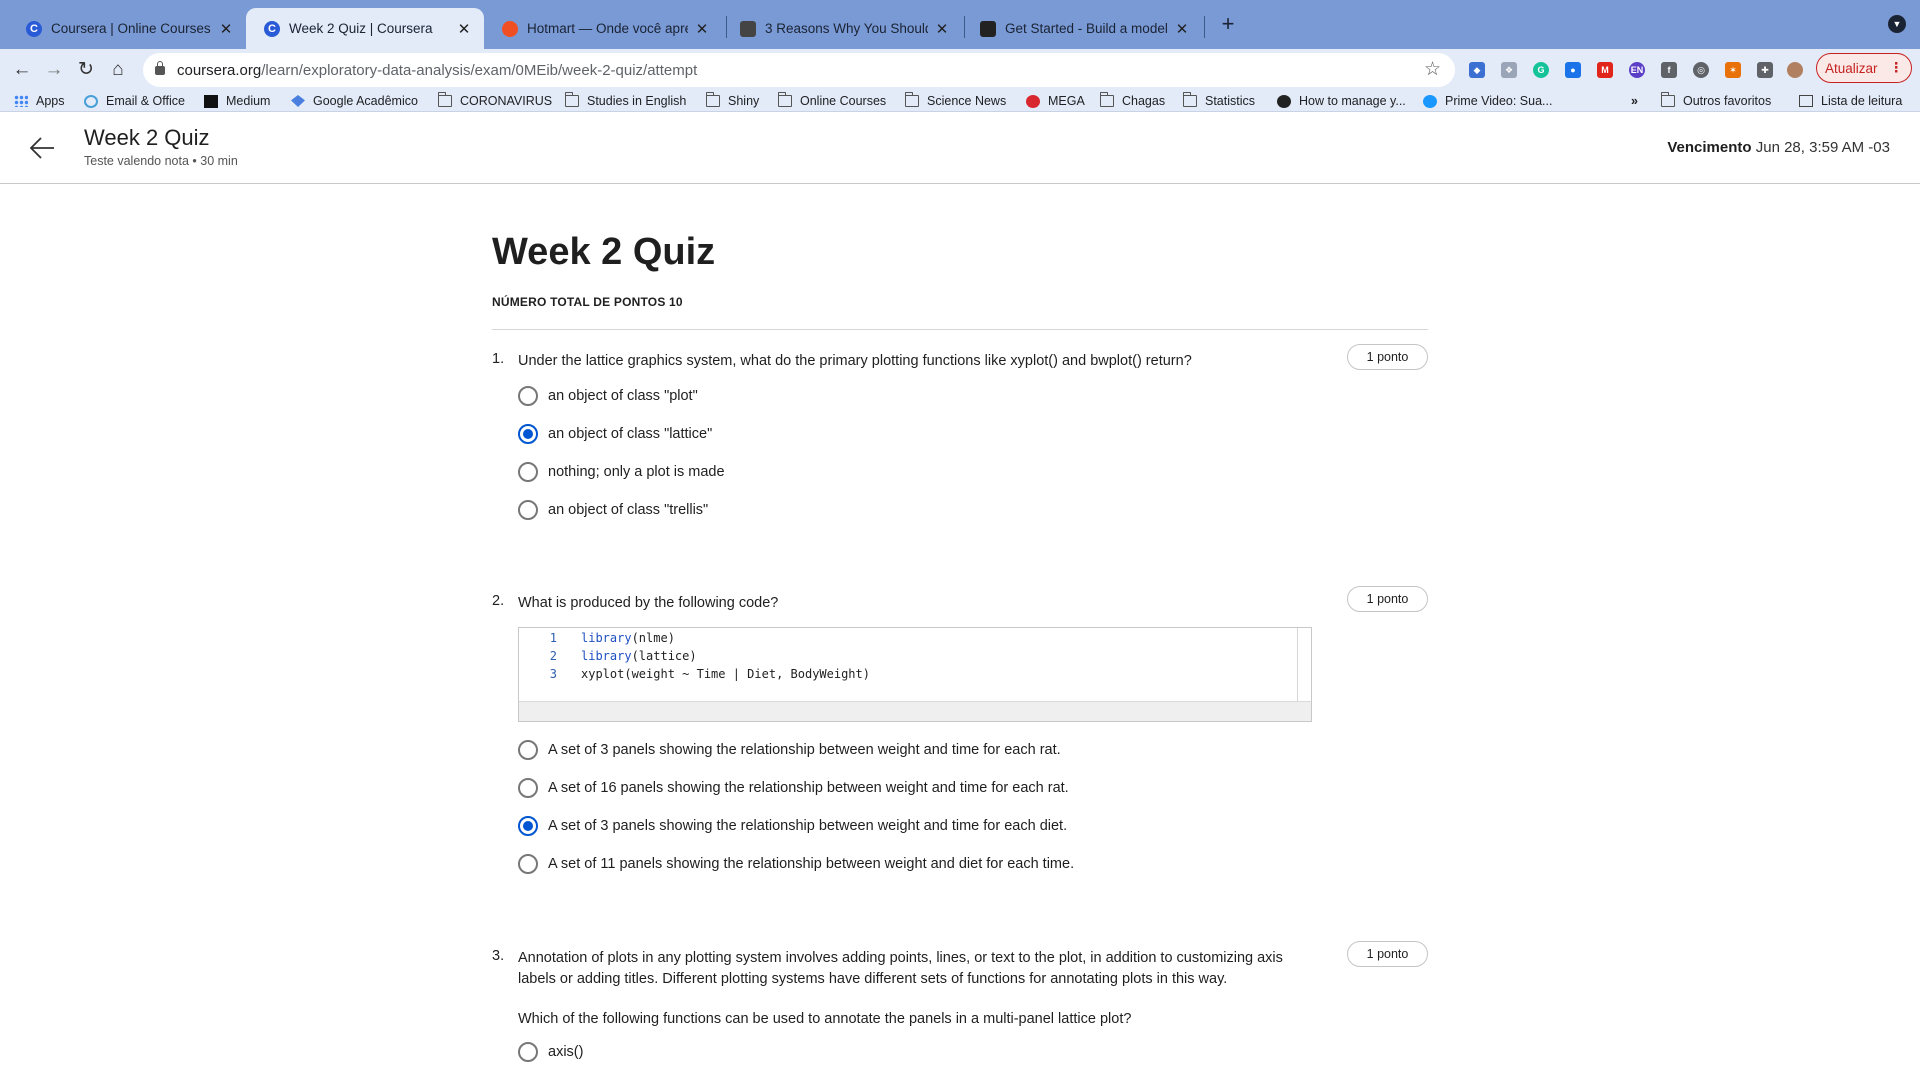 The width and height of the screenshot is (1920, 1080). Describe the element at coordinates (211, 101) in the screenshot. I see `medium-icon` at that location.